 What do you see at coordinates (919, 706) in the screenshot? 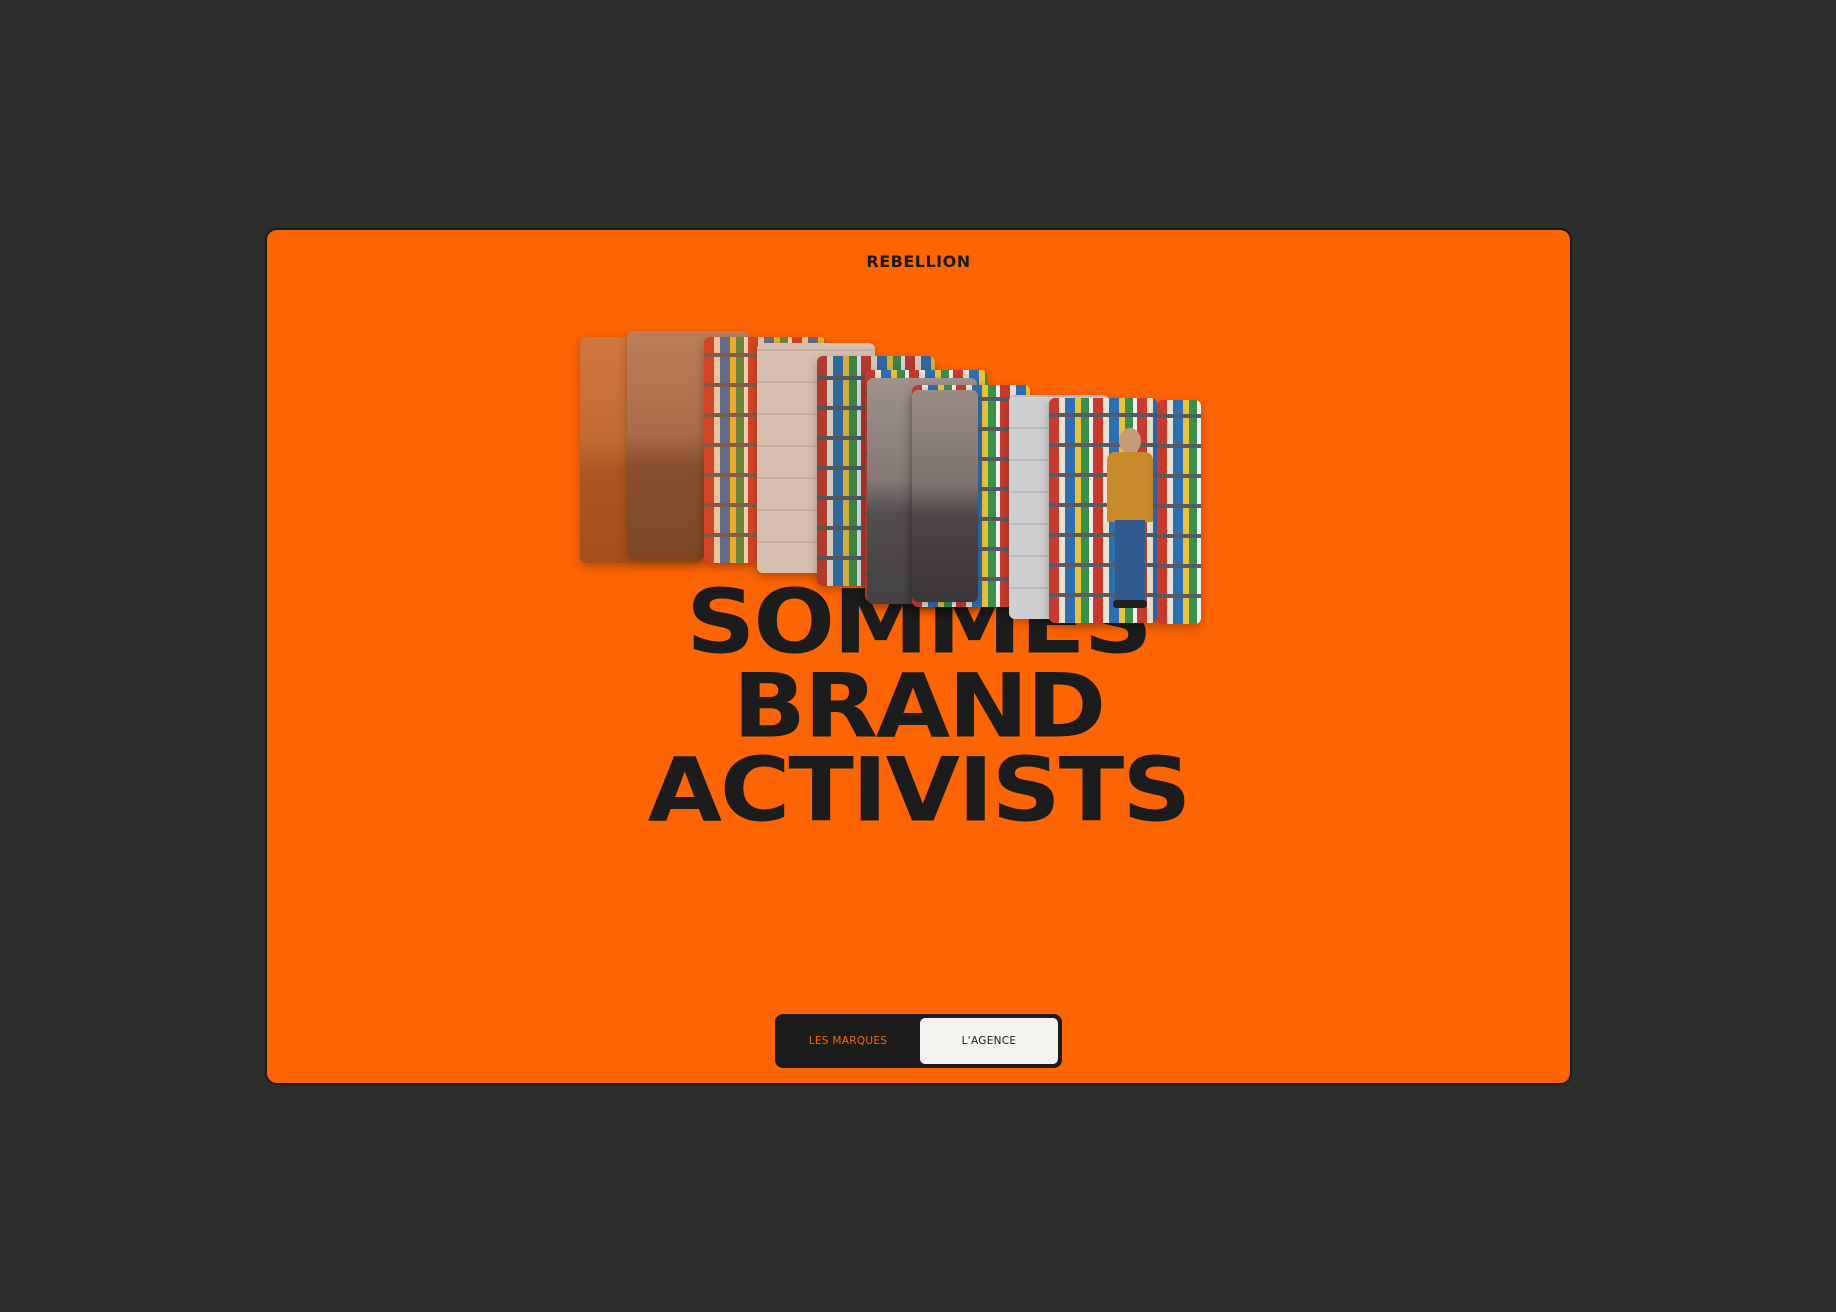
I see `headline-line-2: BRAND` at bounding box center [919, 706].